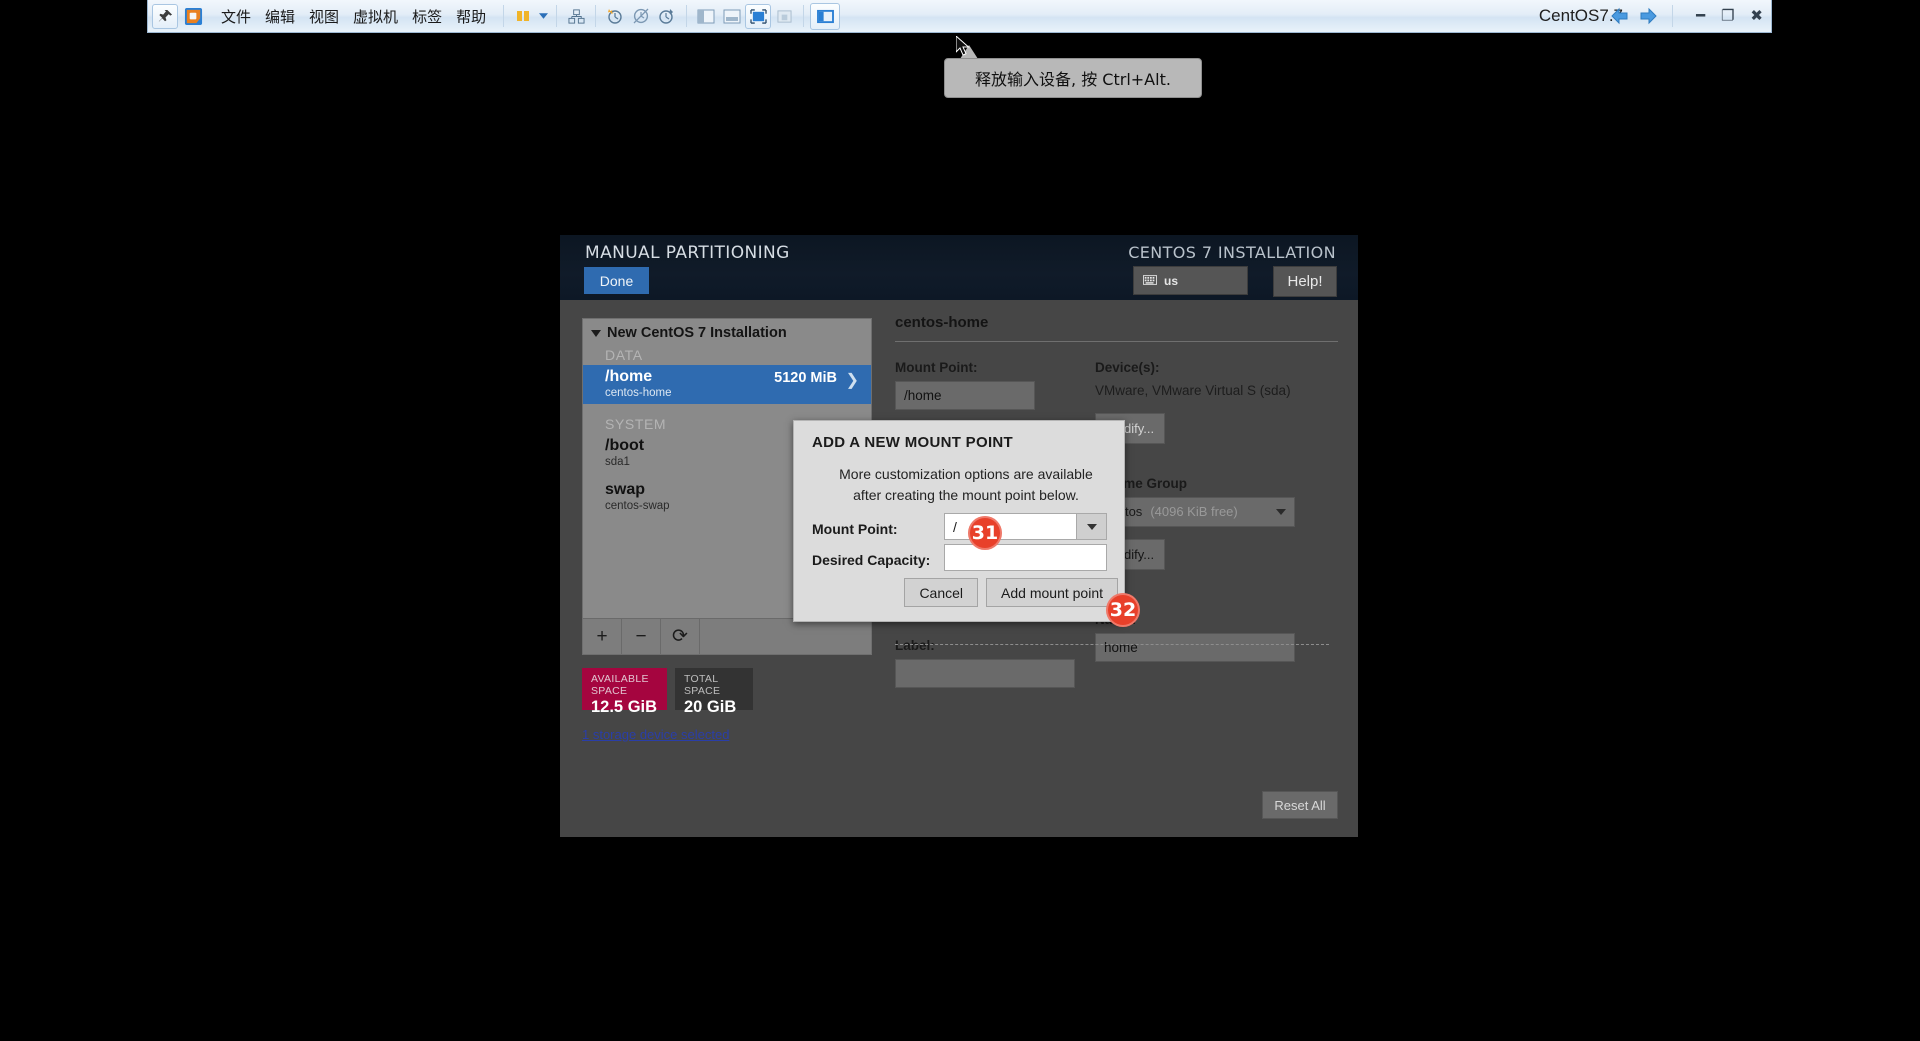 The width and height of the screenshot is (1920, 1041). Describe the element at coordinates (758, 16) in the screenshot. I see `fullscreen-icon` at that location.